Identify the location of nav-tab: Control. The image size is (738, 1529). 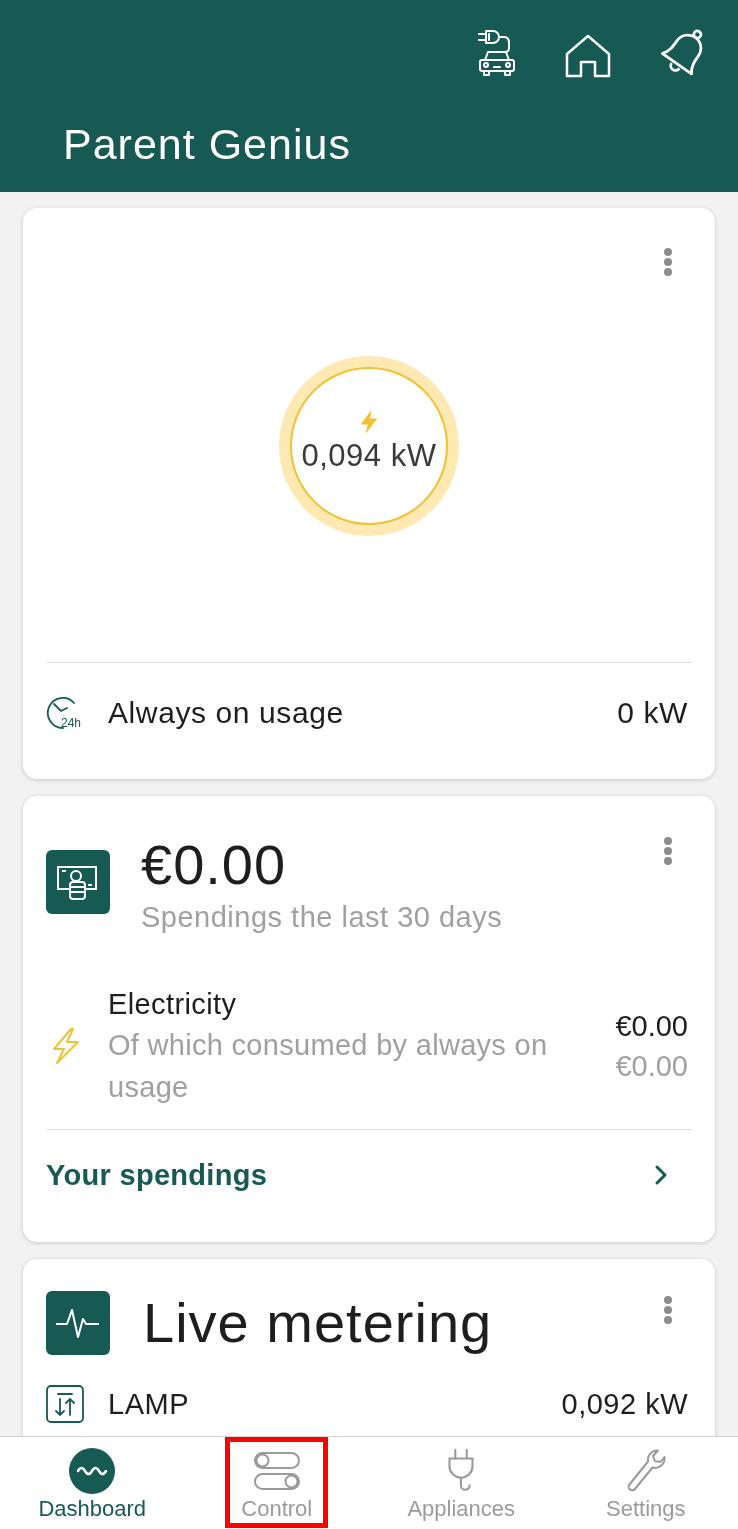
(277, 1482).